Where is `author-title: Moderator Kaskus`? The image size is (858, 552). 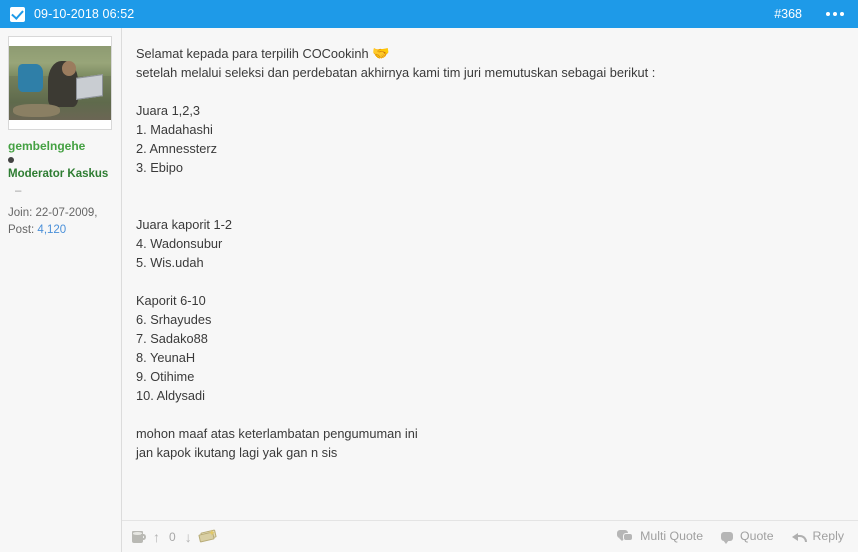
author-title: Moderator Kaskus is located at coordinates (58, 174).